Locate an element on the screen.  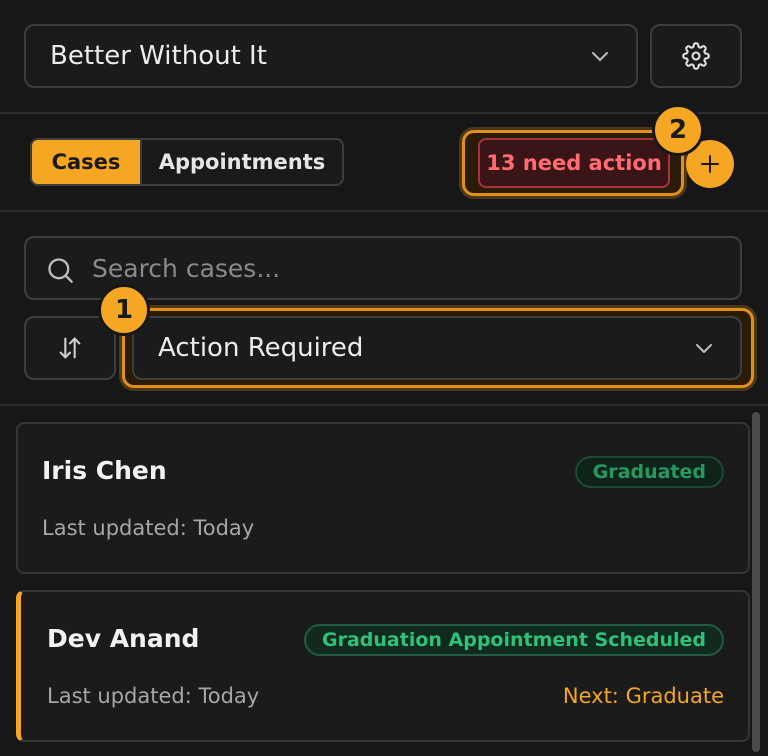
workspace-select-value: Better Without It is located at coordinates (158, 56).